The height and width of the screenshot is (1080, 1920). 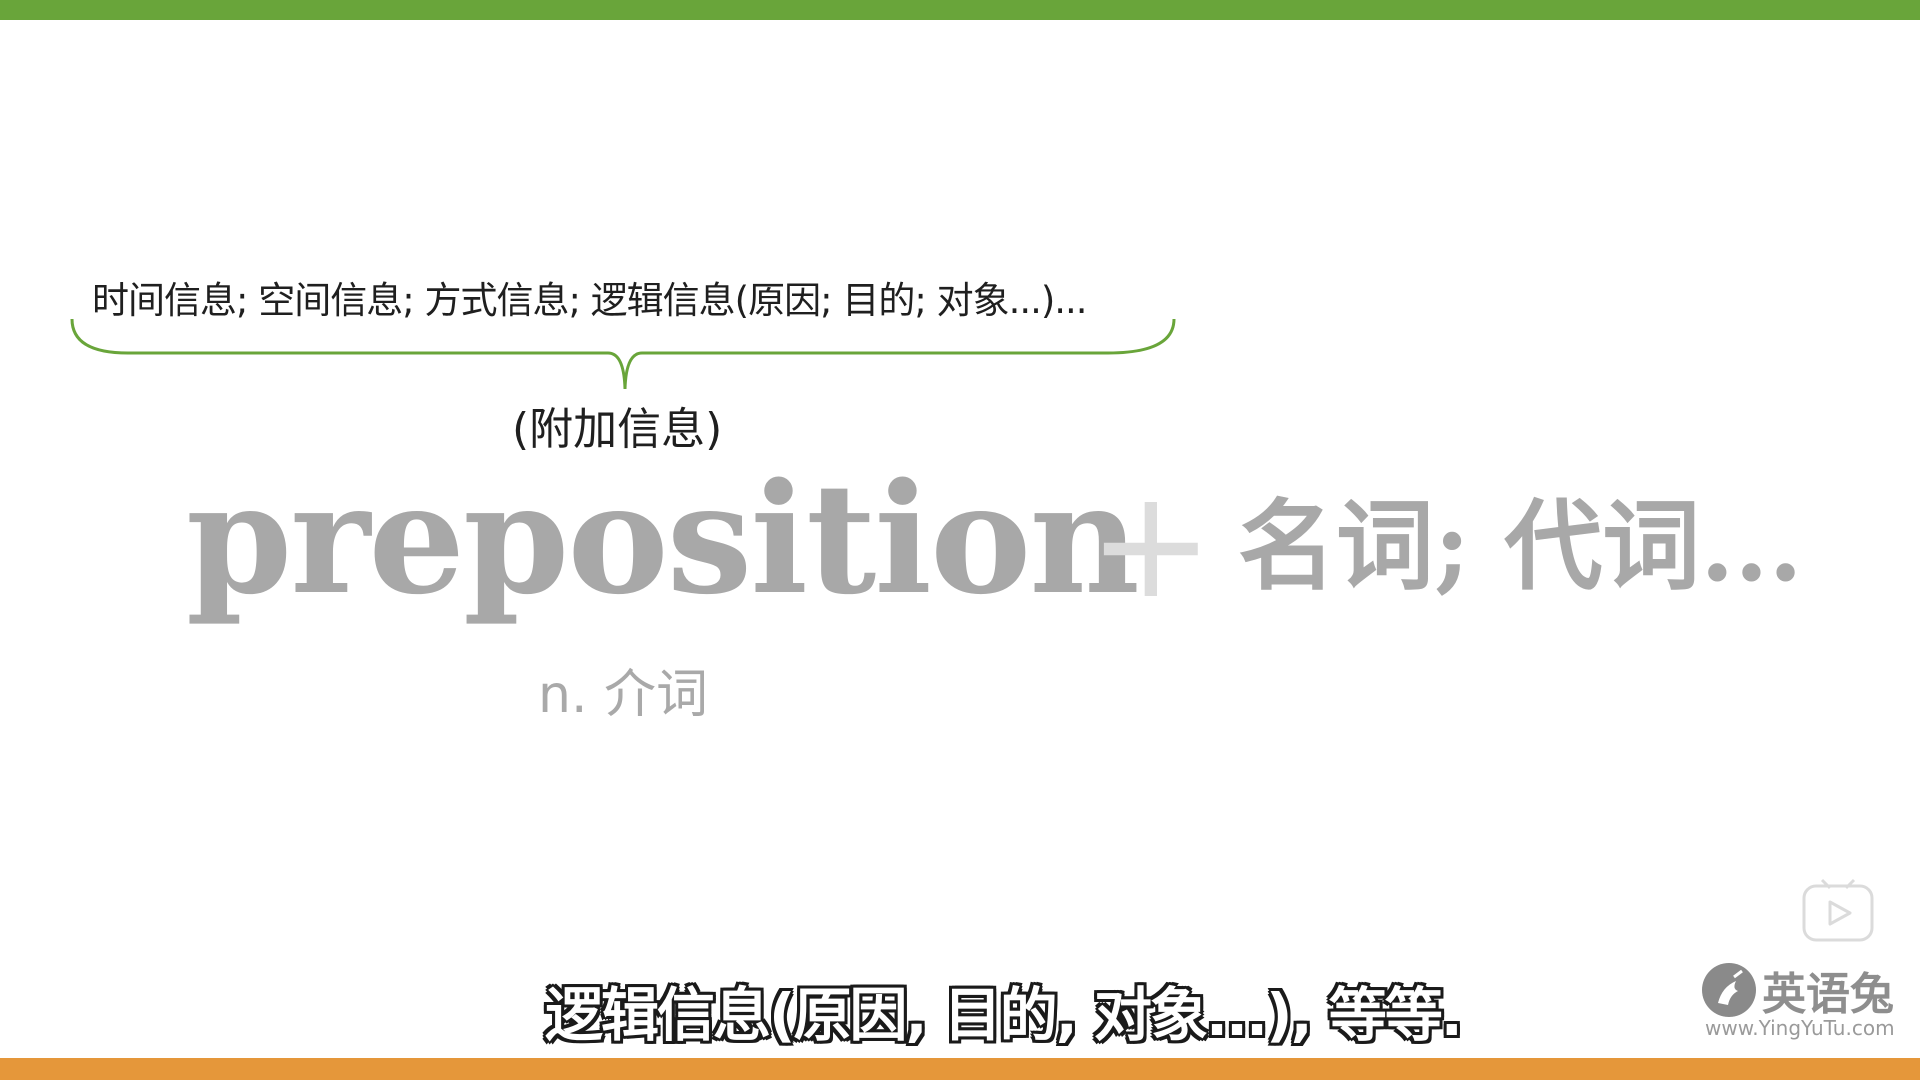 What do you see at coordinates (960, 1069) in the screenshot?
I see `bottom-accent-bar` at bounding box center [960, 1069].